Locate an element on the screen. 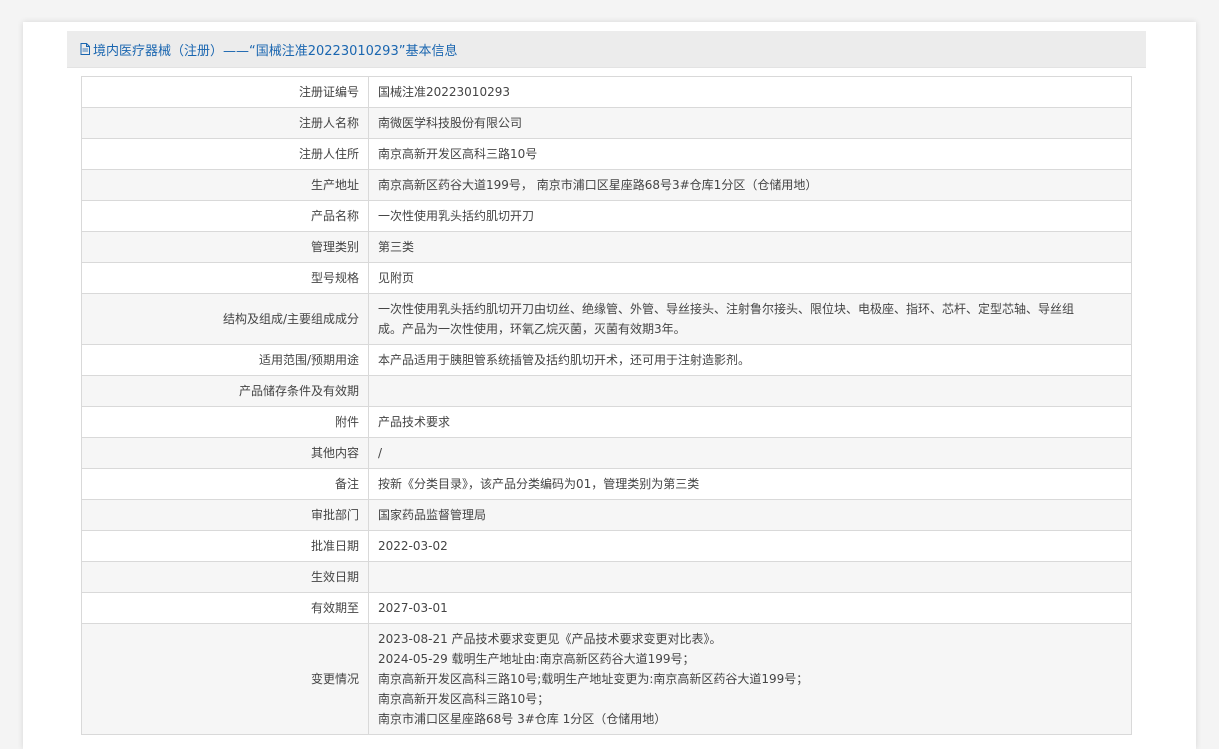 The image size is (1219, 749). table-row: 注册人住所 南京高新开发区高科三路10号 is located at coordinates (606, 154).